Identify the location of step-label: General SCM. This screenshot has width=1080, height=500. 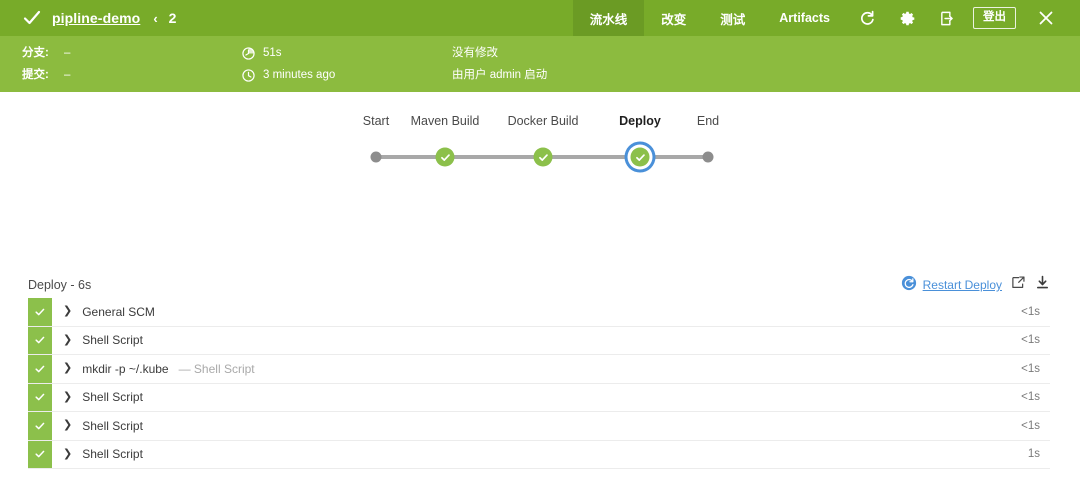
(118, 311).